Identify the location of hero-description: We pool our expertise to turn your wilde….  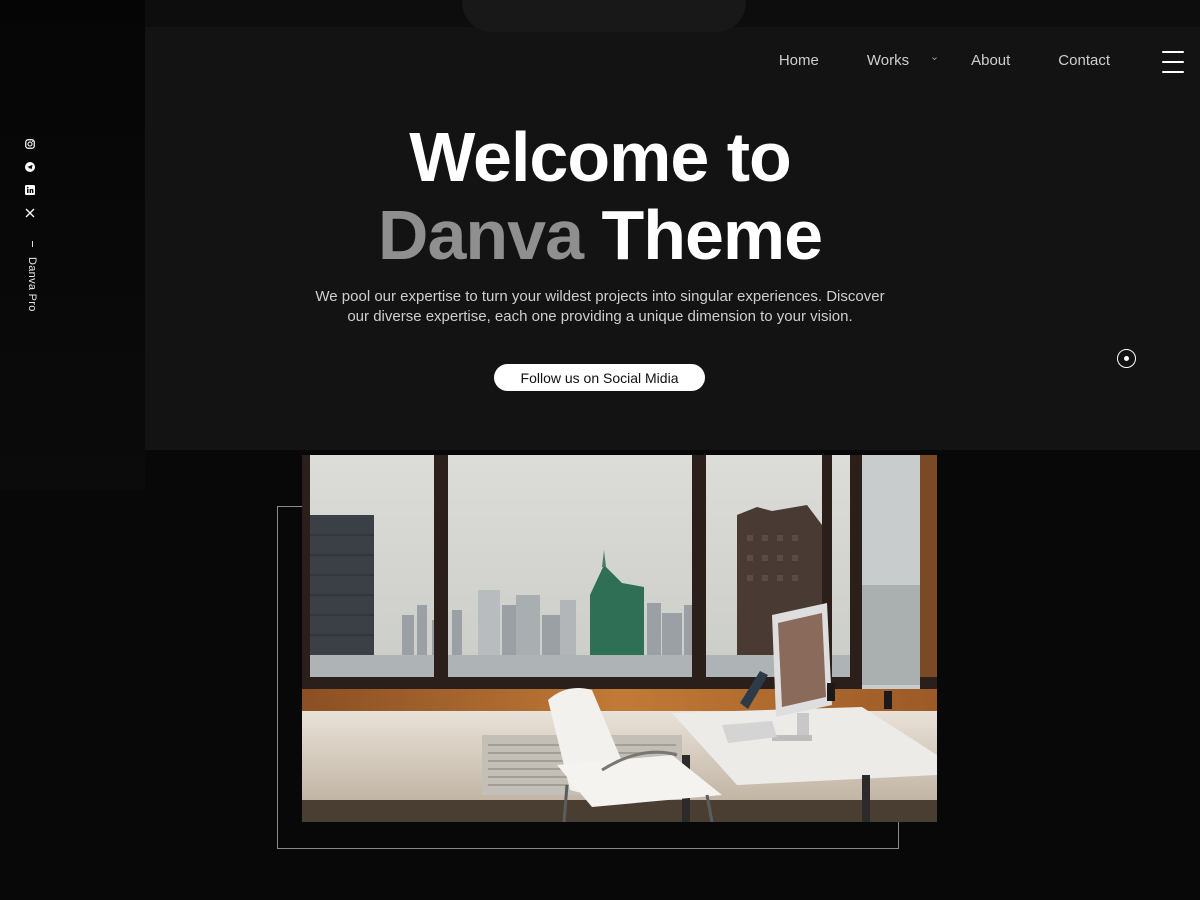
(600, 306).